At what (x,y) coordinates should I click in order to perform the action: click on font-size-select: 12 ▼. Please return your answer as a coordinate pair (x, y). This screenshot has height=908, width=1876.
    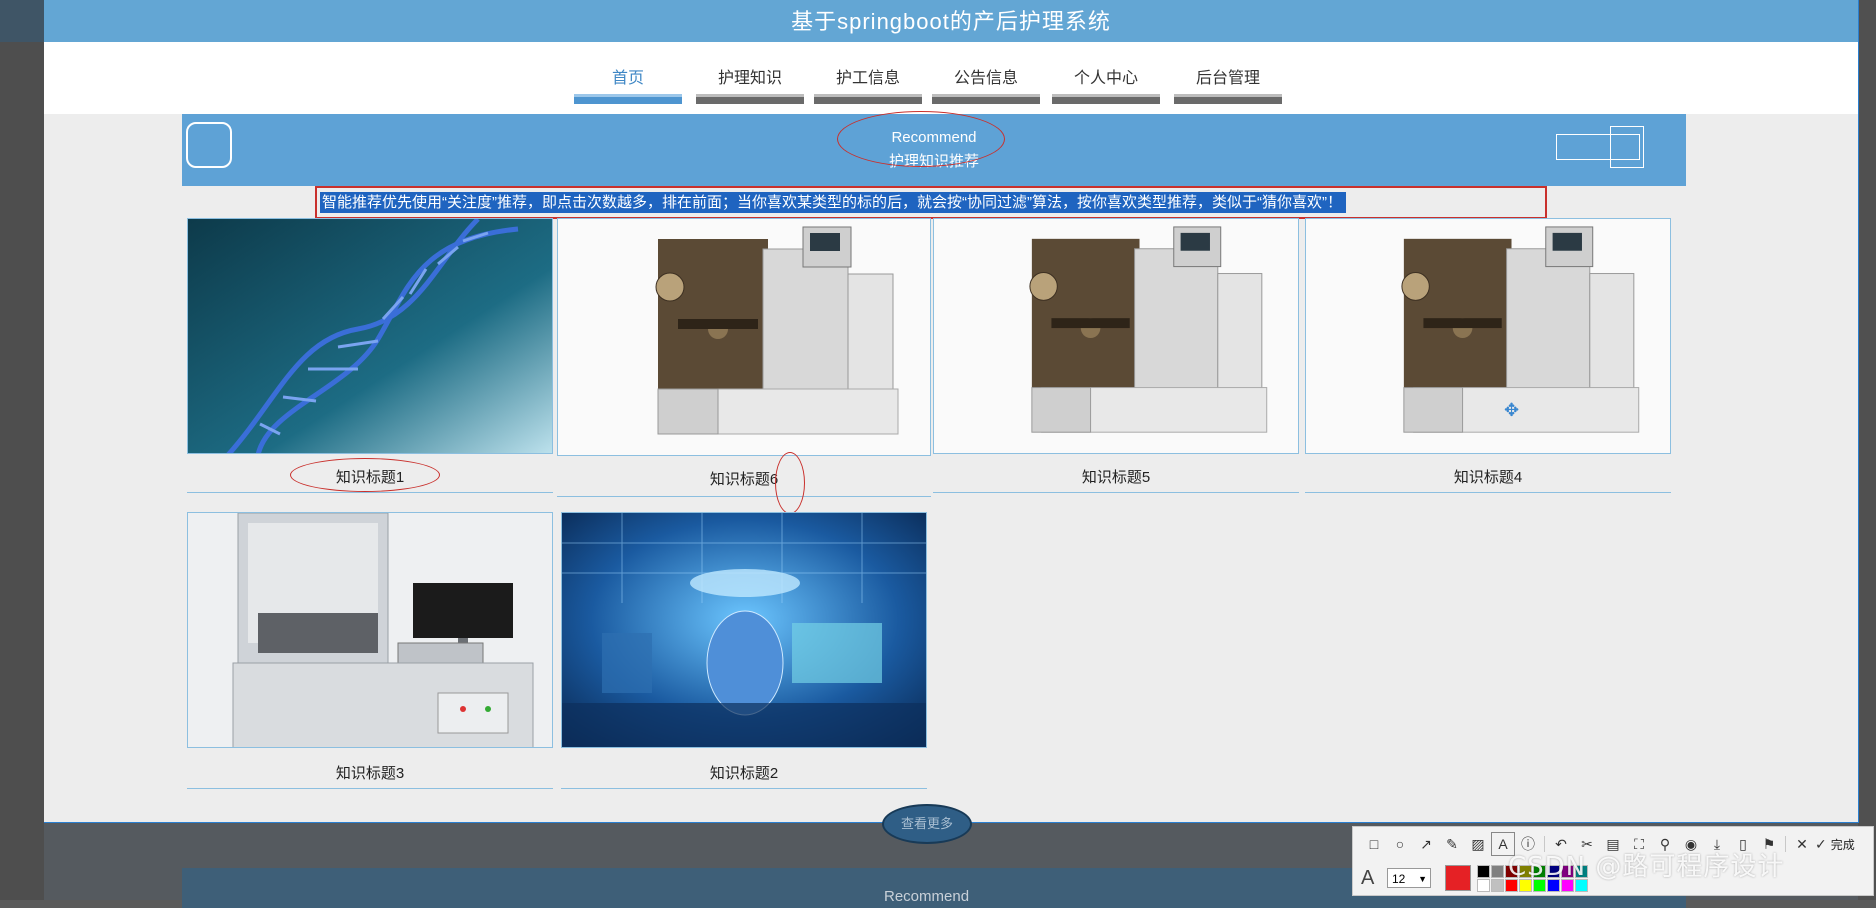
    Looking at the image, I should click on (1409, 878).